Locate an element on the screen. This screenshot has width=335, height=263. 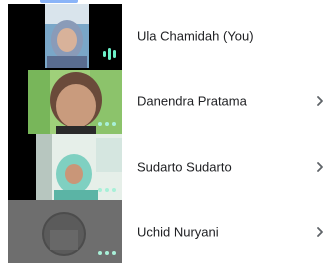
avatar is located at coordinates (64, 234).